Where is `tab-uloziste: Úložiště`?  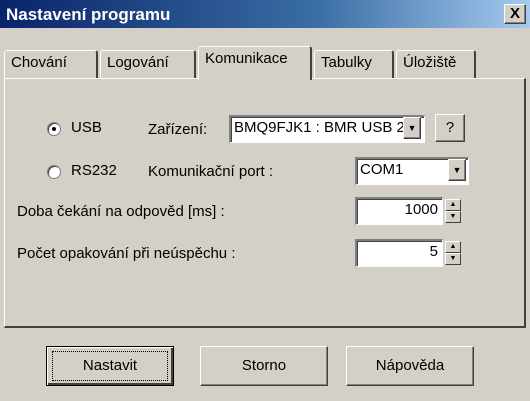
tab-uloziste: Úložiště is located at coordinates (436, 64).